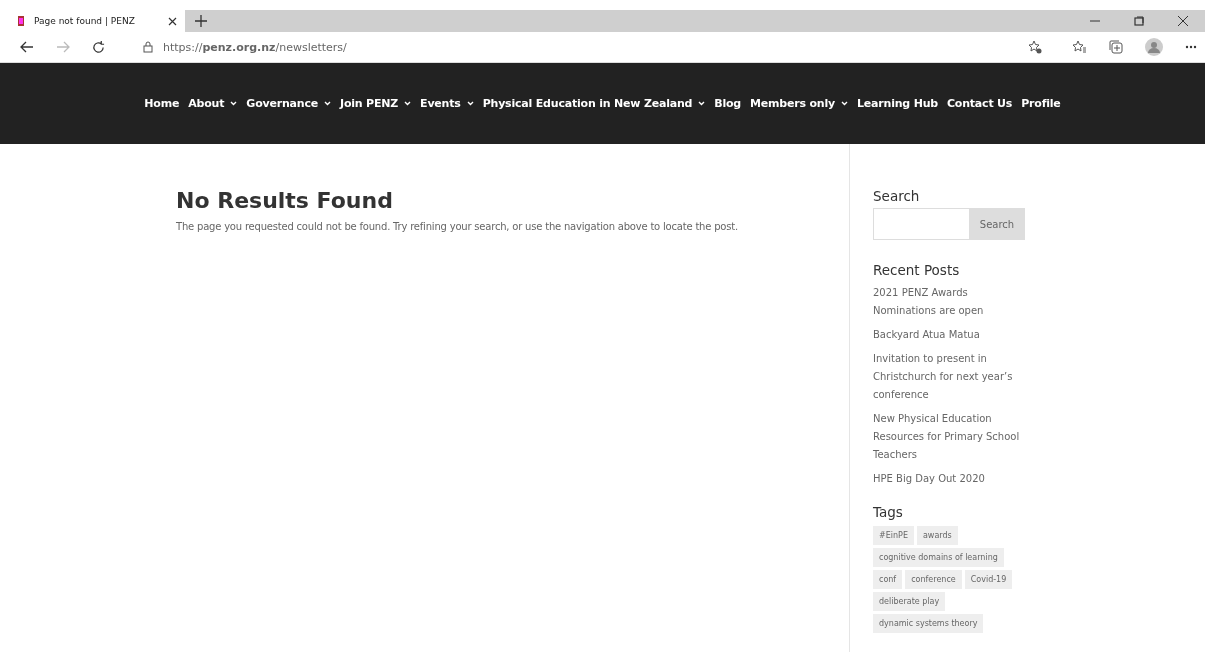 Image resolution: width=1205 pixels, height=652 pixels. Describe the element at coordinates (27, 47) in the screenshot. I see `back-icon` at that location.